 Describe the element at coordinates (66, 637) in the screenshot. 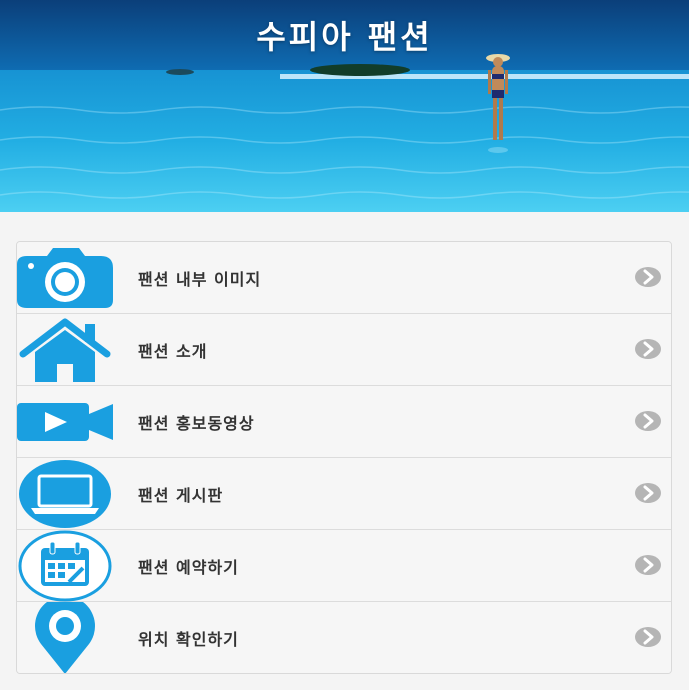

I see `map-pin-icon` at that location.